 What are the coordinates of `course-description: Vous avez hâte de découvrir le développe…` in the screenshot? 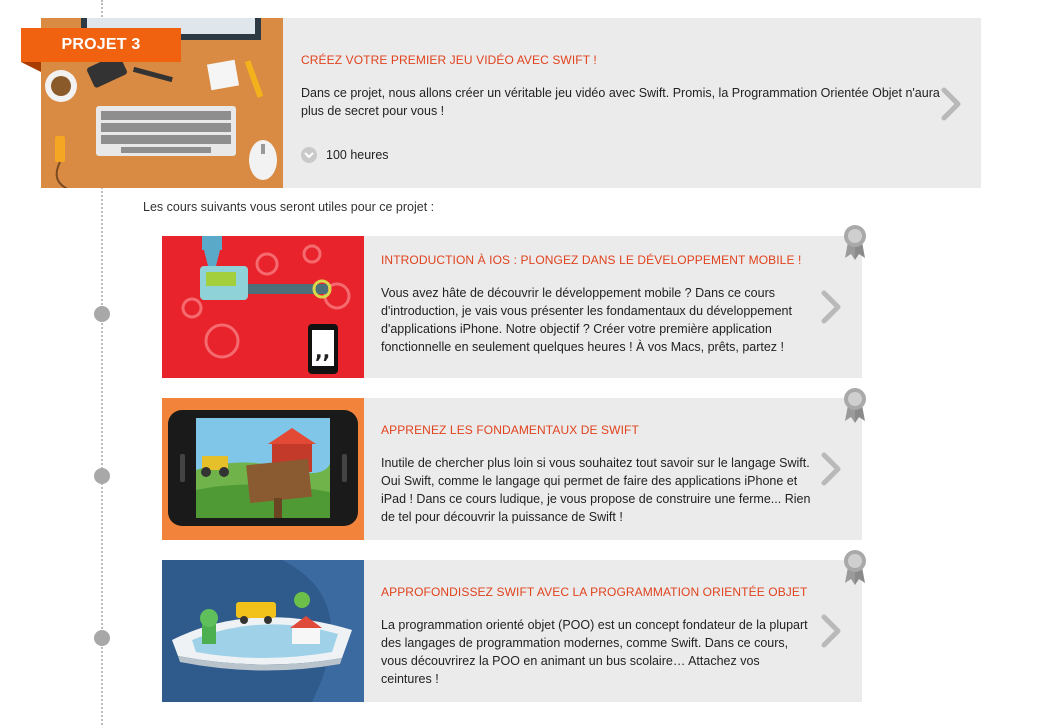 It's located at (586, 320).